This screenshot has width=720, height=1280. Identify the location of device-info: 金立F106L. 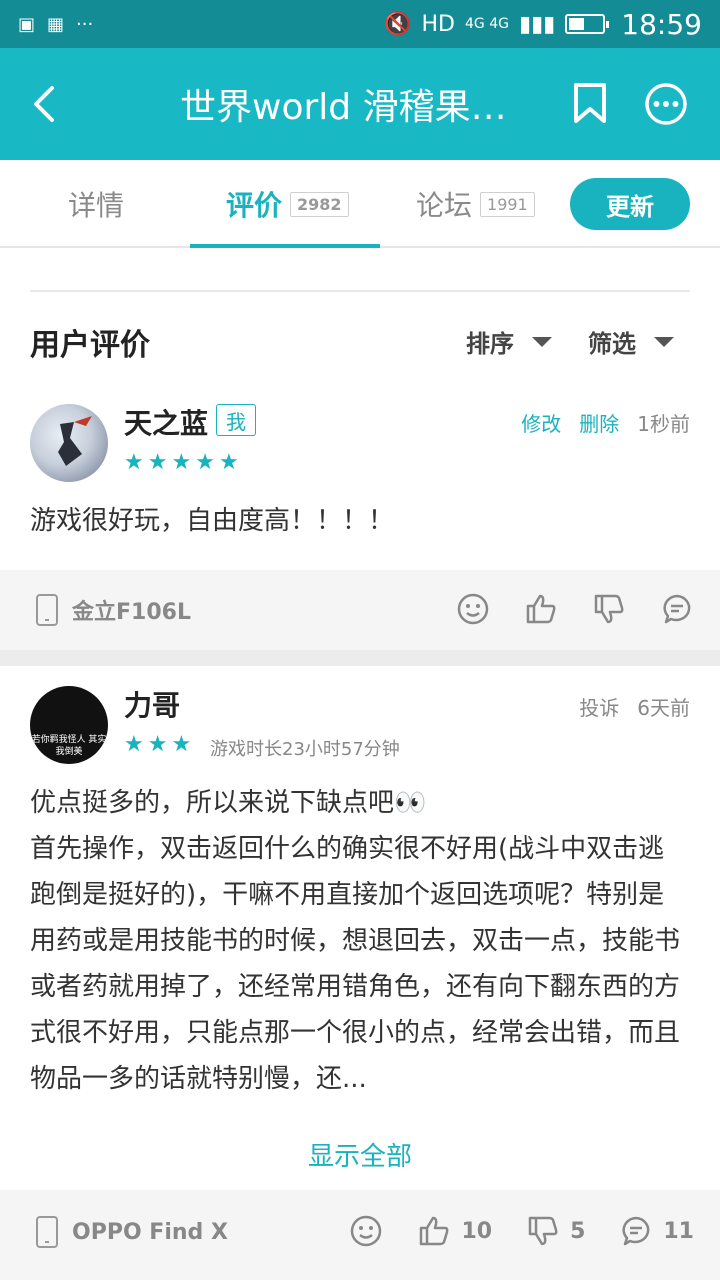
(113, 610).